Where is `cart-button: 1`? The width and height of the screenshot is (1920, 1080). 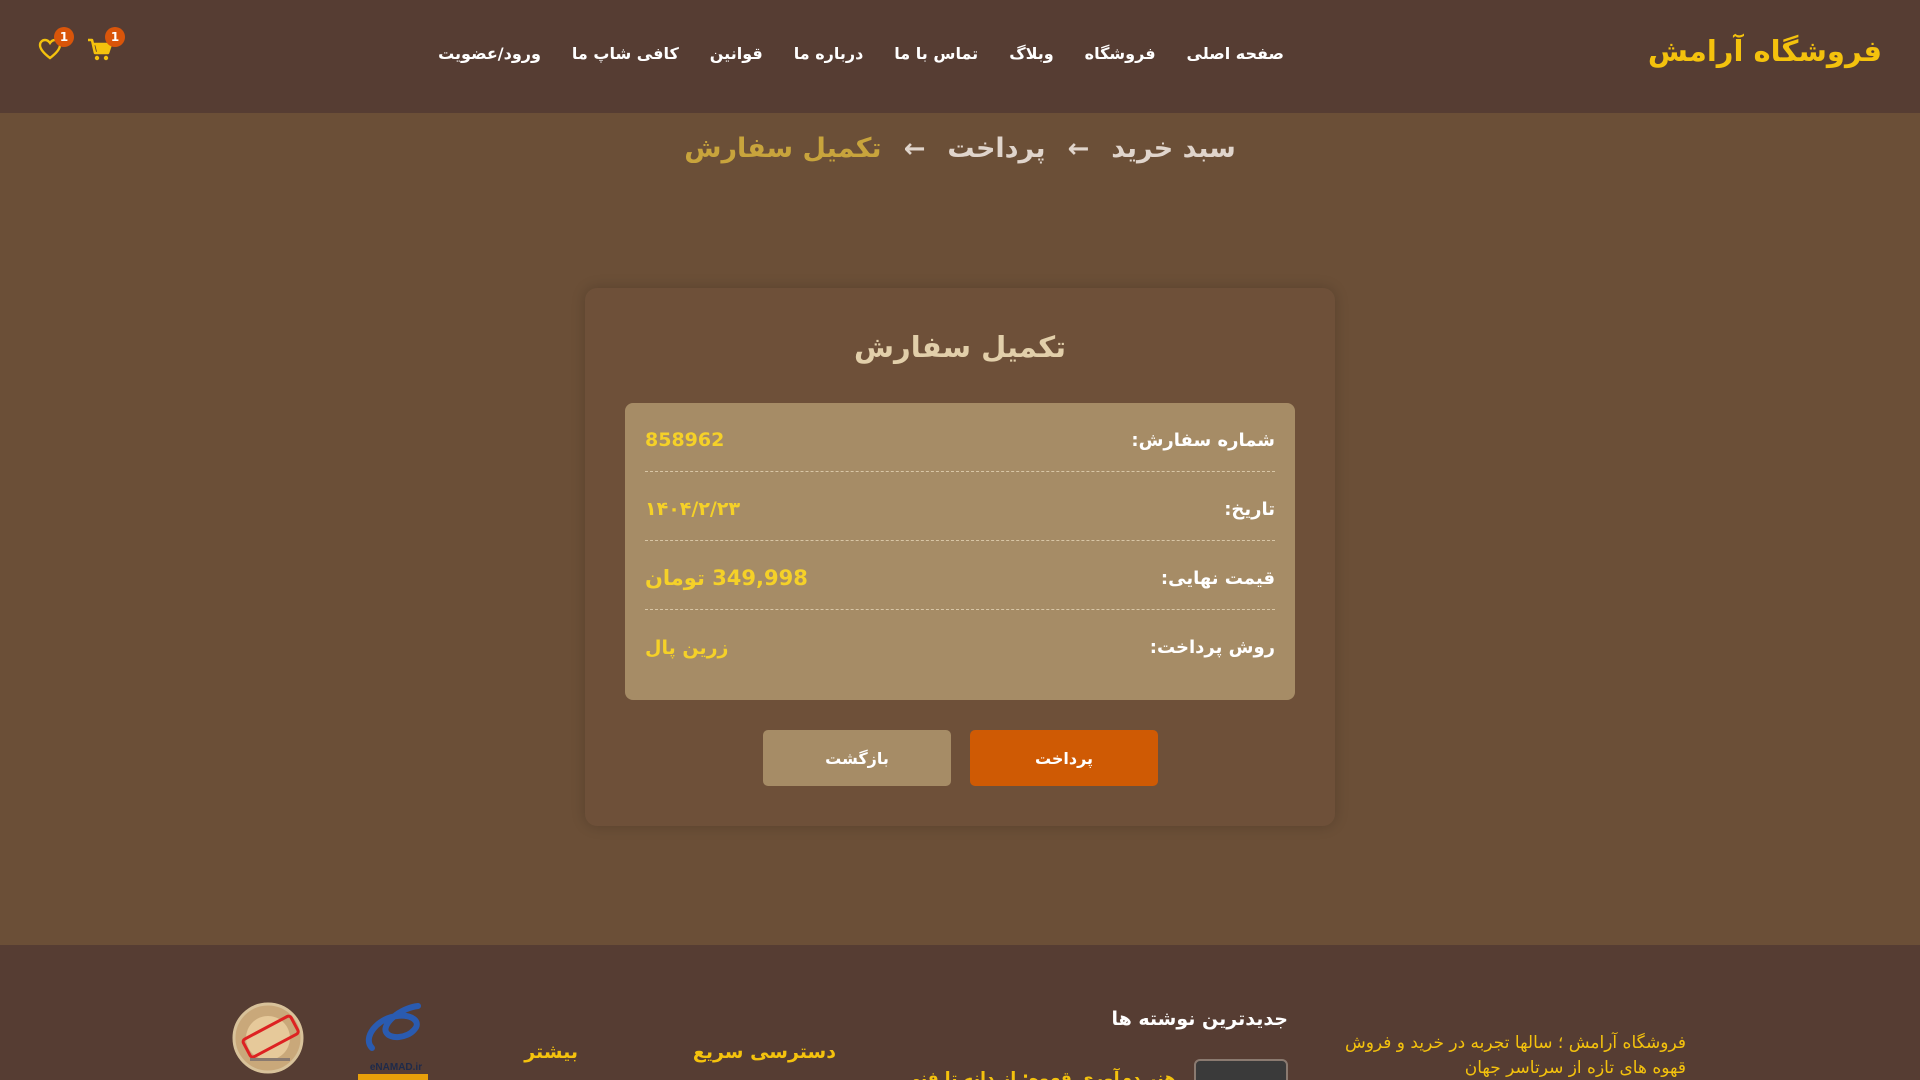 cart-button: 1 is located at coordinates (106, 44).